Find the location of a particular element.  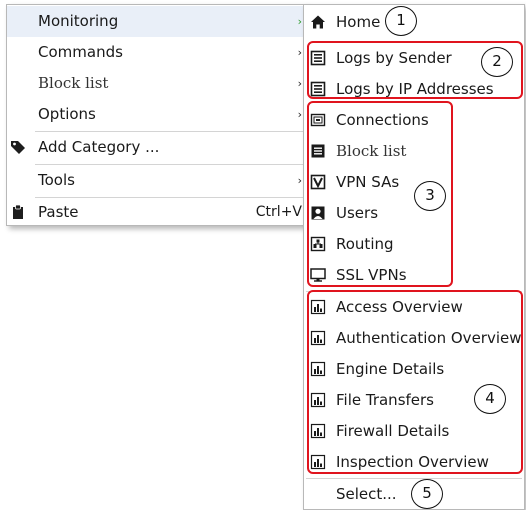

menu-item-label: Options is located at coordinates (67, 114).